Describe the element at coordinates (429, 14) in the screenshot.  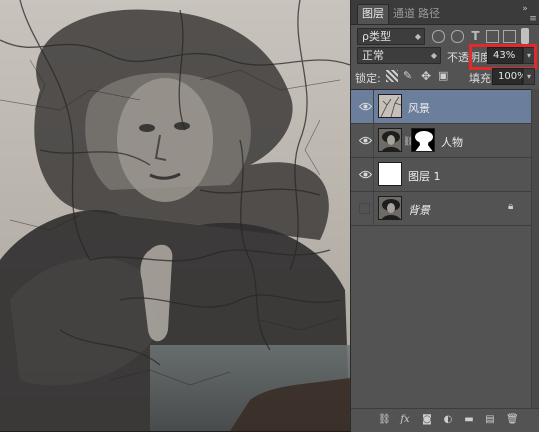
I see `tab-paths: 路径` at that location.